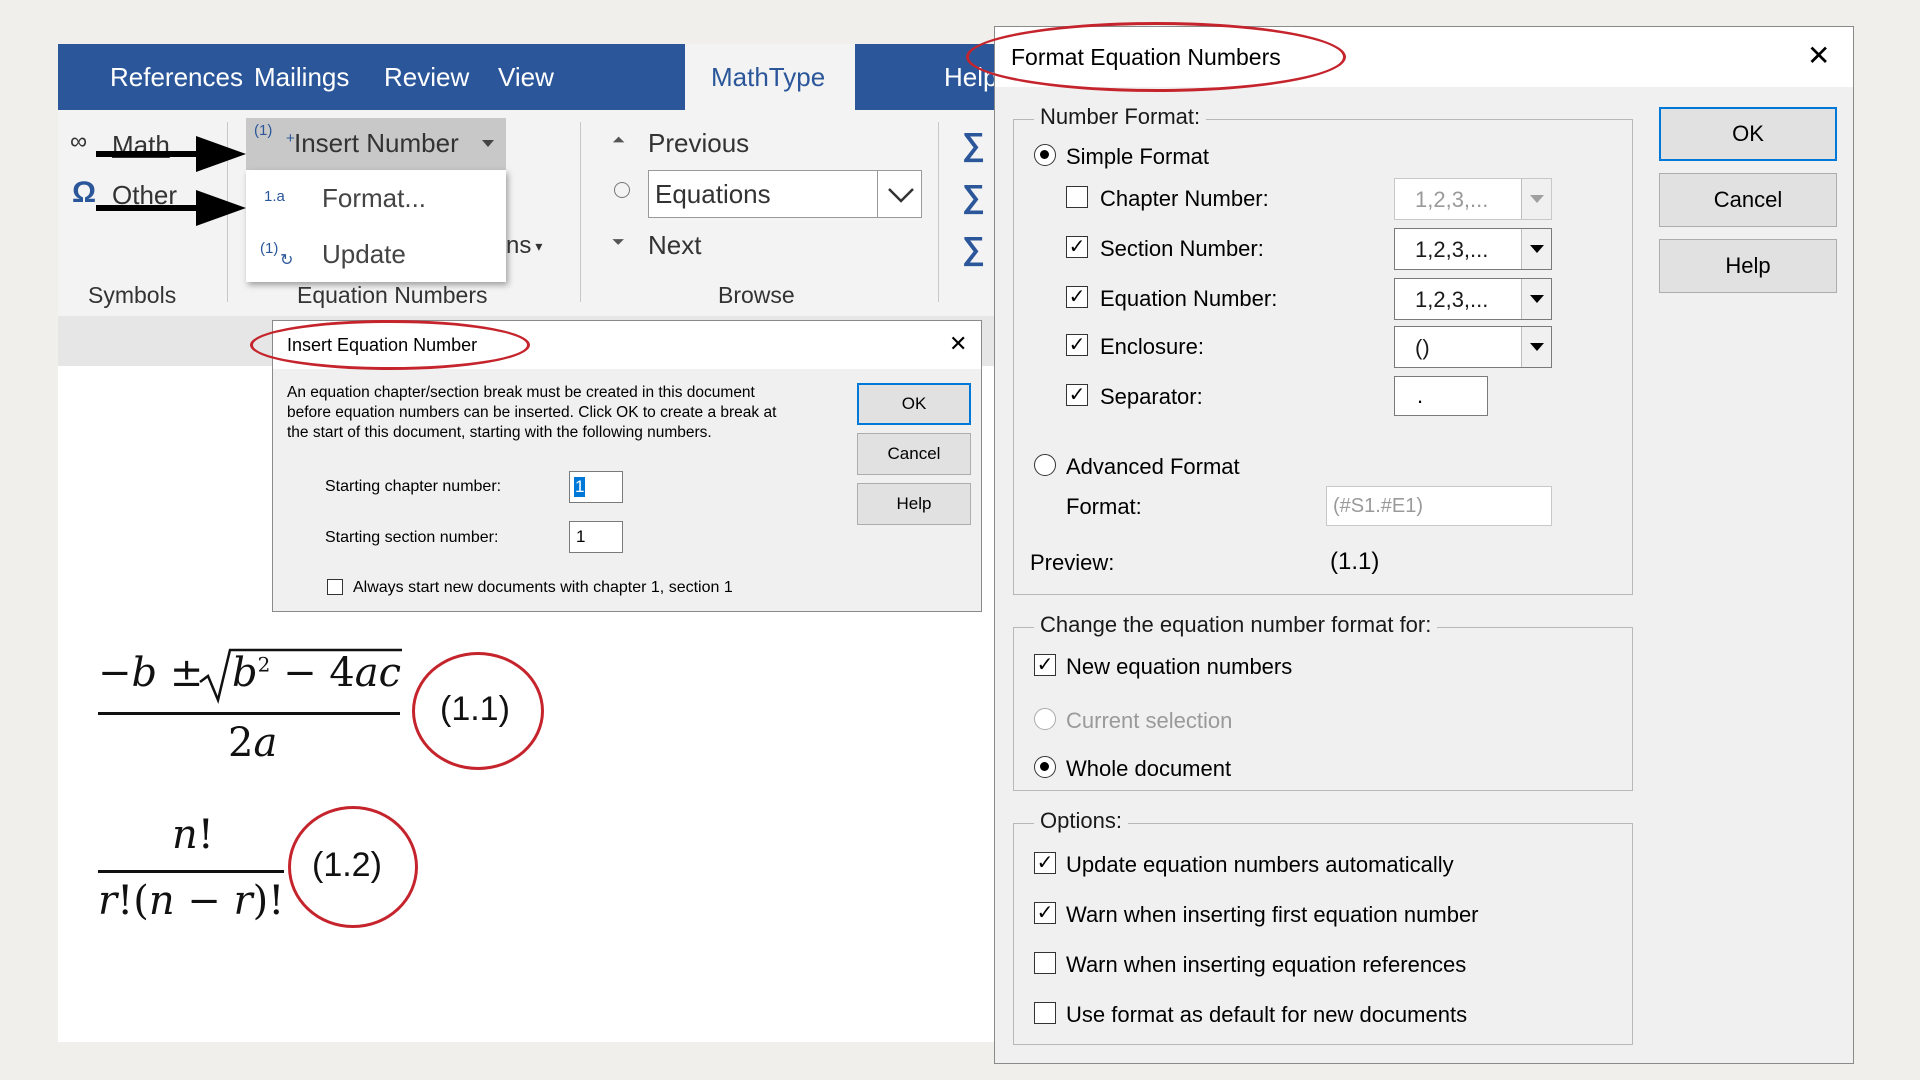  Describe the element at coordinates (581, 536) in the screenshot. I see `section-value: 1` at that location.